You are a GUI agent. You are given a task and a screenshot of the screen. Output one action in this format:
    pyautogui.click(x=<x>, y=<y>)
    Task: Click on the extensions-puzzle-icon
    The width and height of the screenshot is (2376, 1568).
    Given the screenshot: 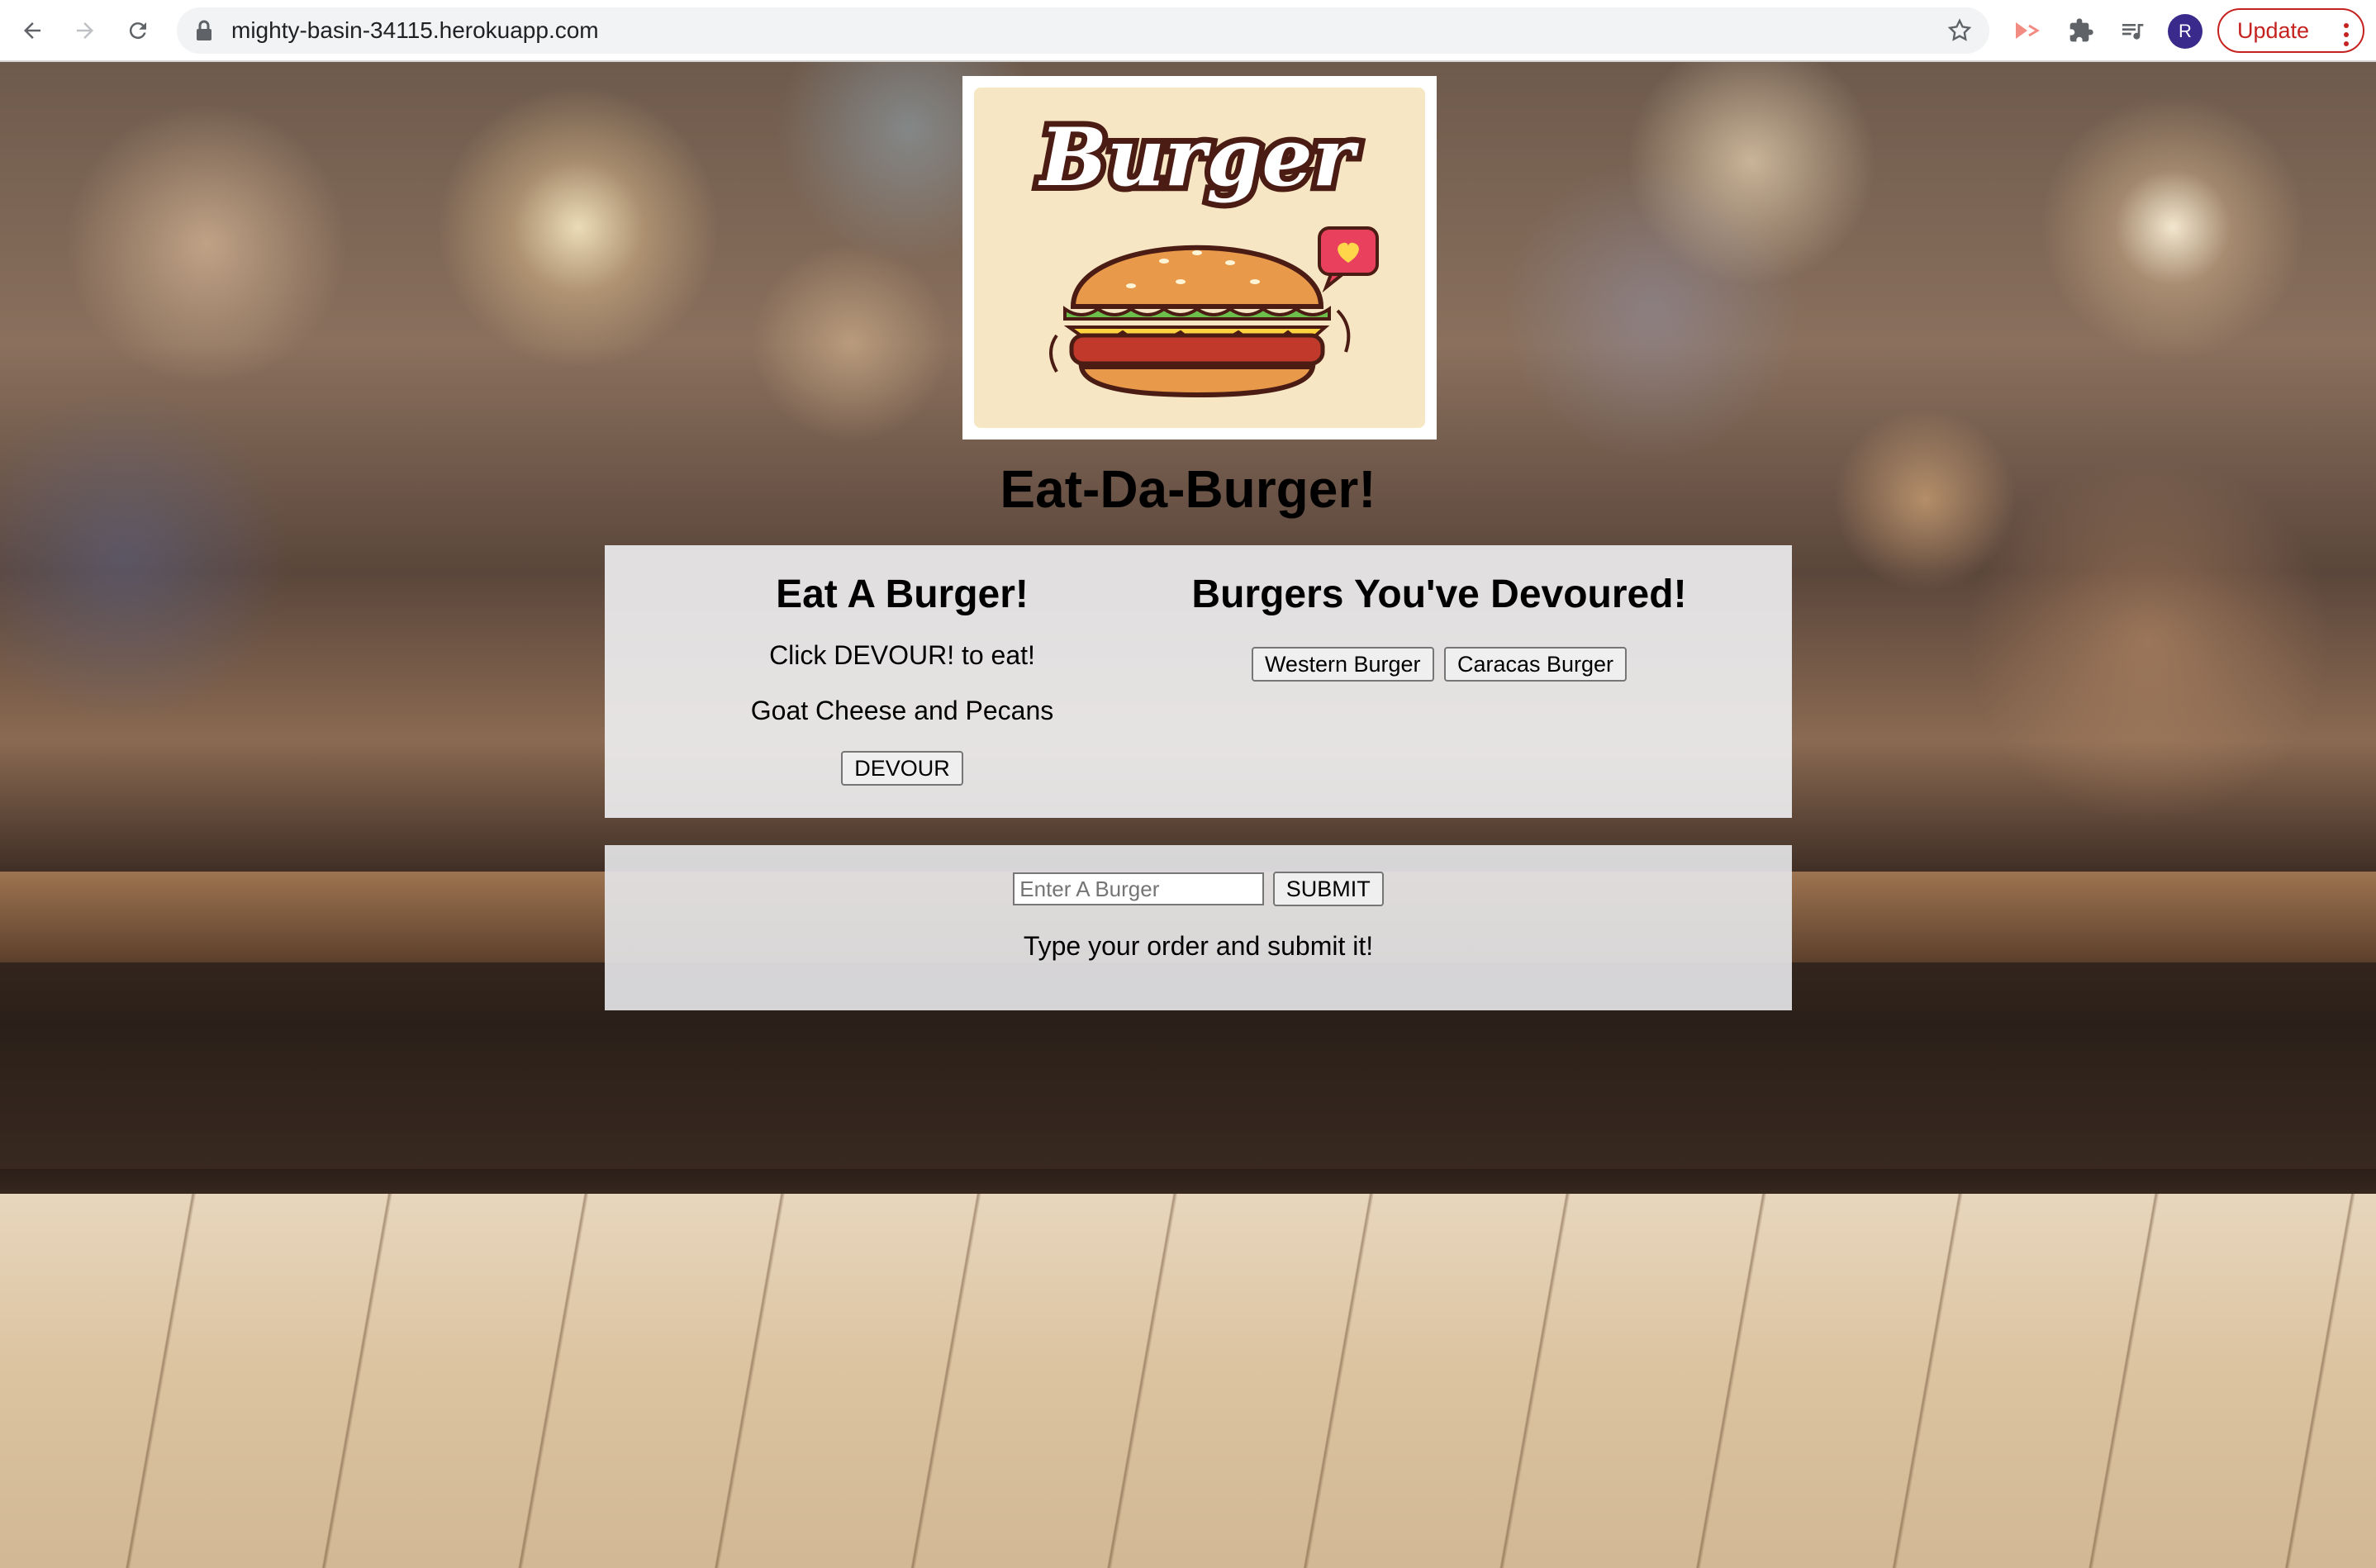 What is the action you would take?
    pyautogui.click(x=2081, y=31)
    